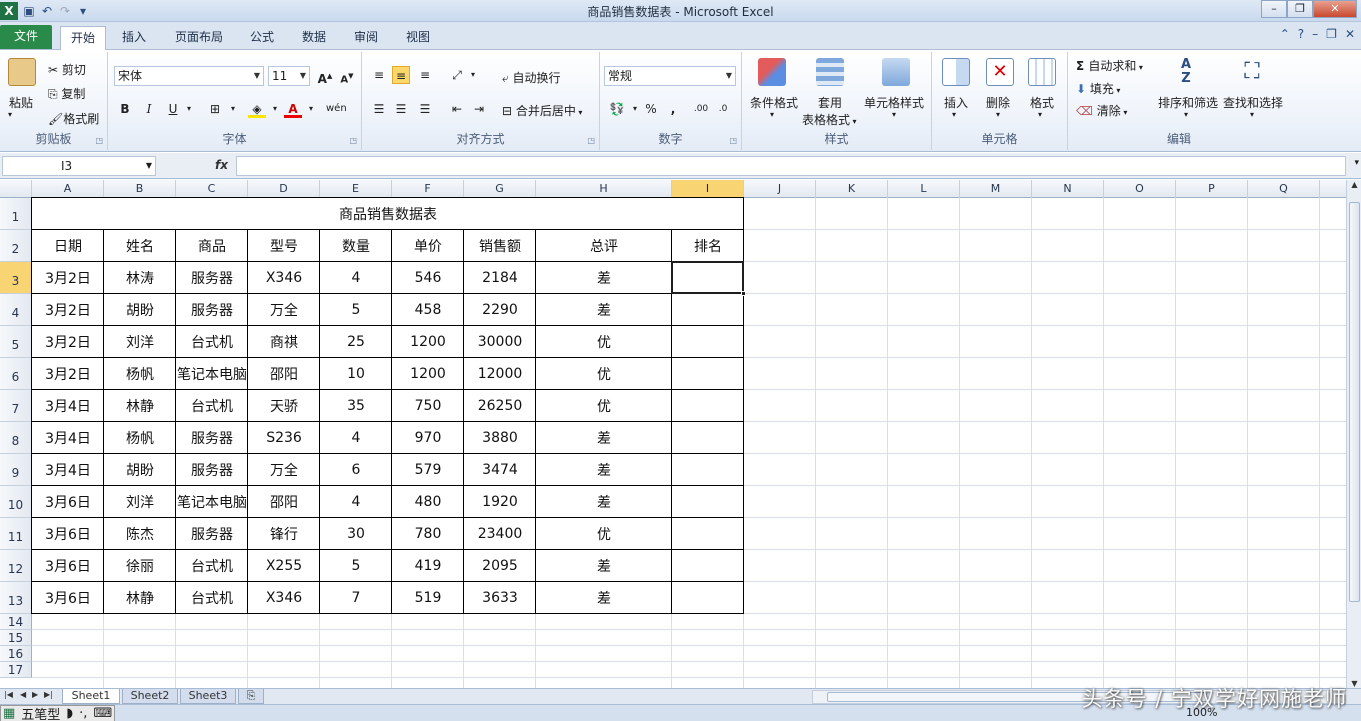 The width and height of the screenshot is (1361, 721). I want to click on fill-button: ⬇ 填充 ▾, so click(1098, 88).